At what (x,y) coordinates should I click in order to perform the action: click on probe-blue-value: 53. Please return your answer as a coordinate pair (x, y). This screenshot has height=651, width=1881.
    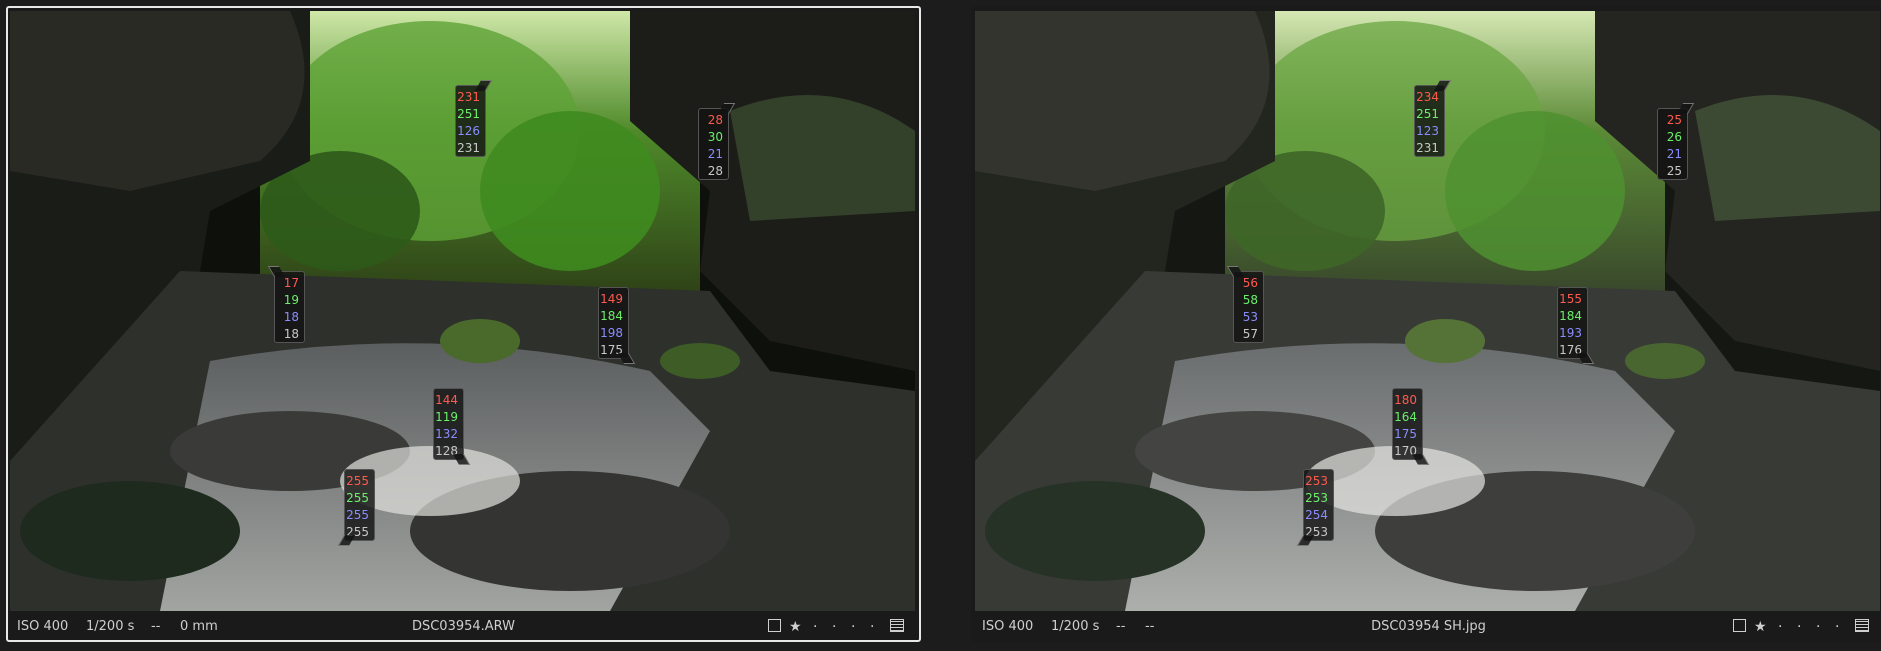
    Looking at the image, I should click on (1250, 317).